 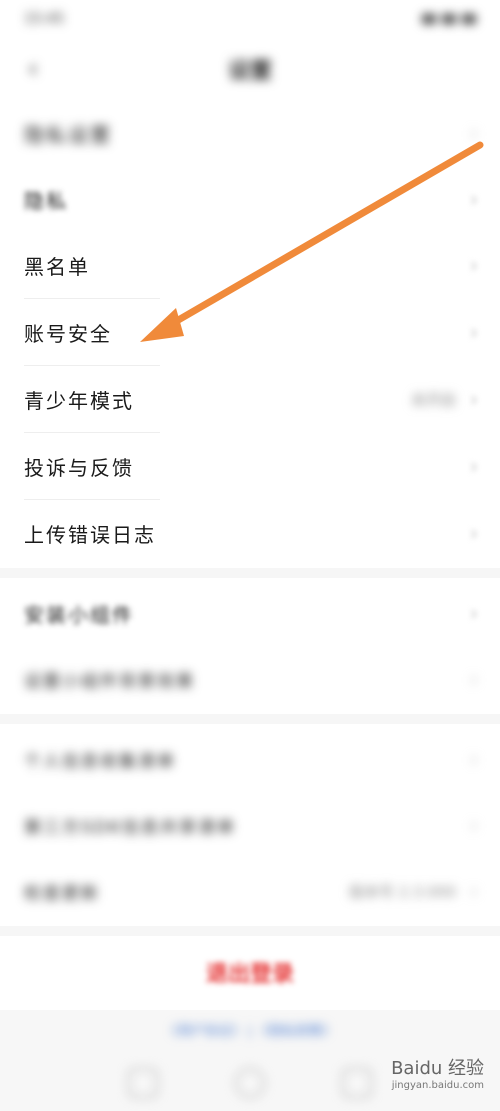 I want to click on settings-row-teen-mode: 青少年模式 未开启 ›, so click(x=250, y=399).